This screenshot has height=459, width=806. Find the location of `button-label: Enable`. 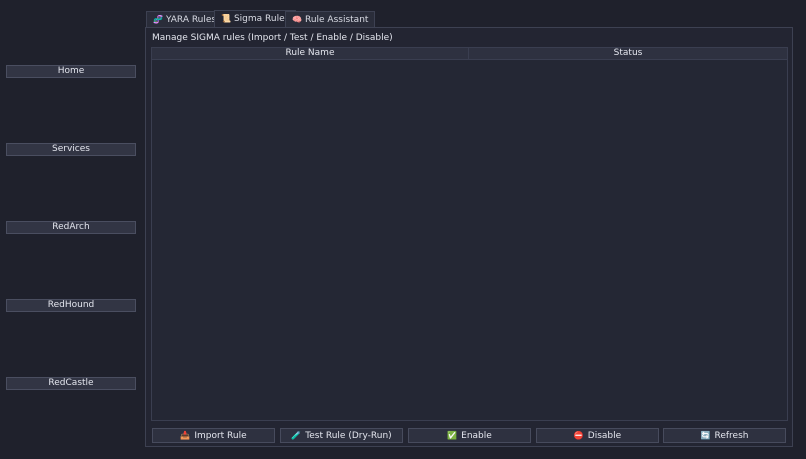

button-label: Enable is located at coordinates (476, 436).